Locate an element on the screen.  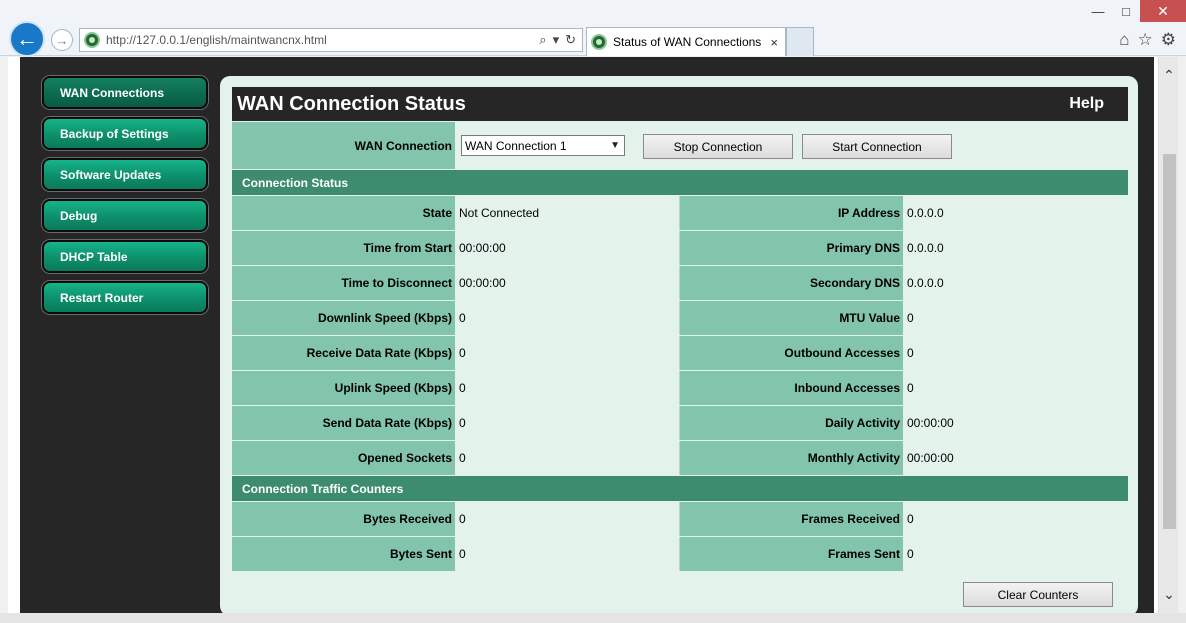
field-label: State is located at coordinates (343, 213).